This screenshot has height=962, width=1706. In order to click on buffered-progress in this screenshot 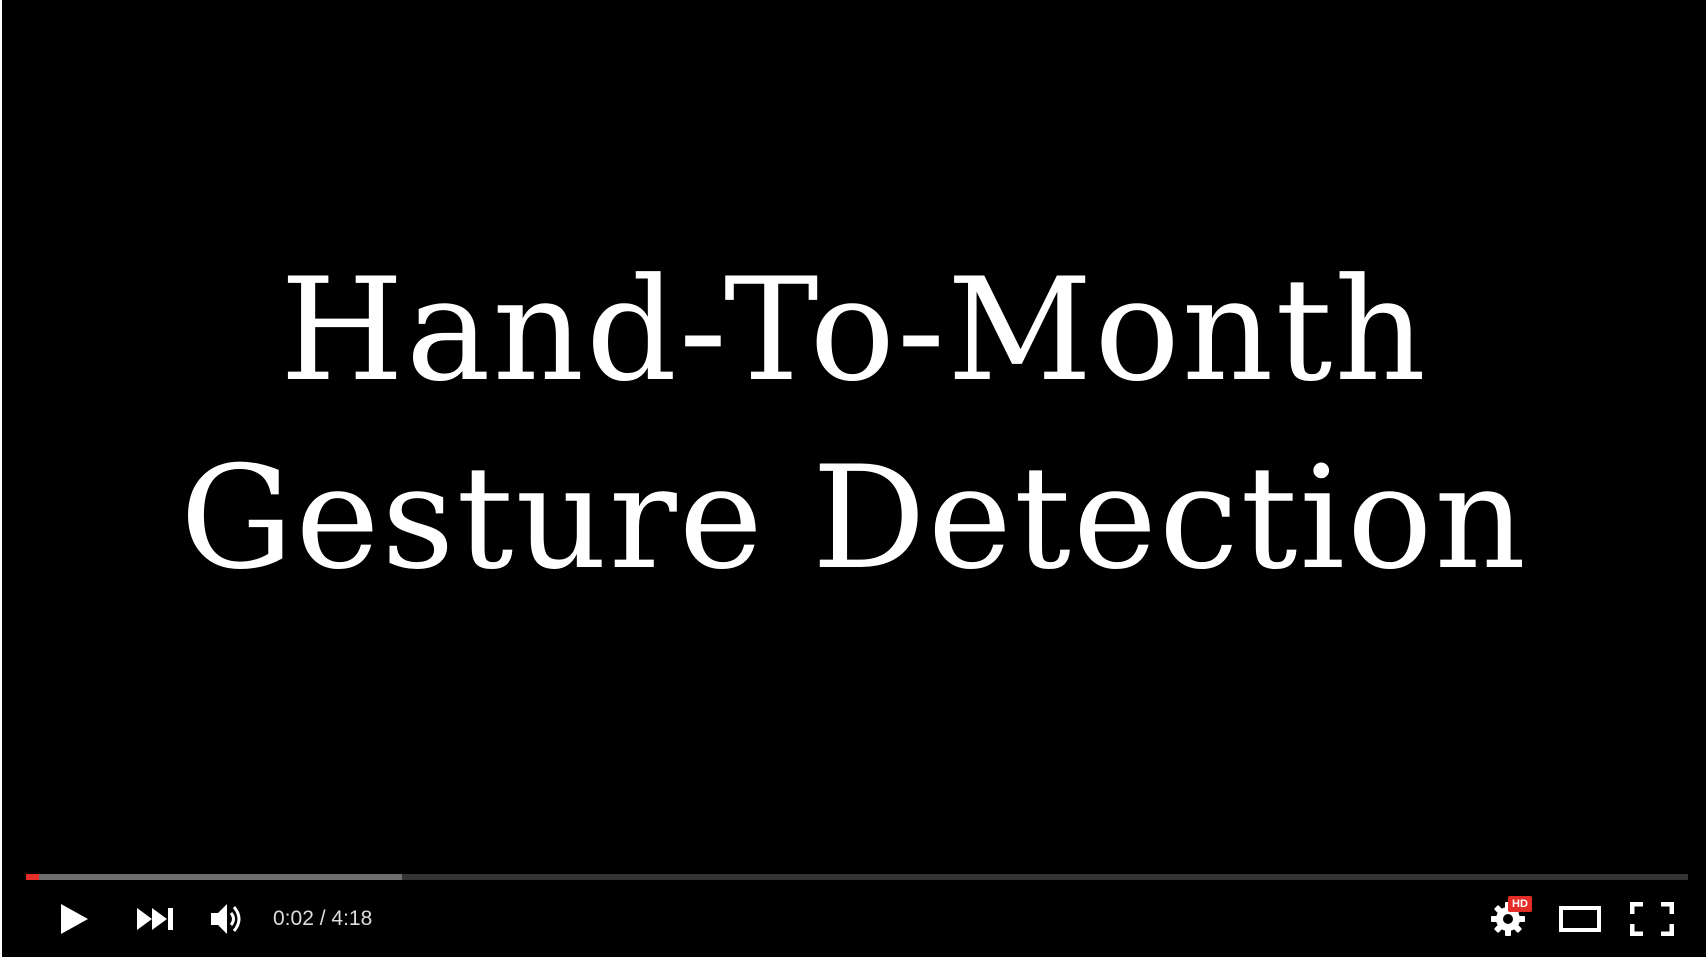, I will do `click(214, 877)`.